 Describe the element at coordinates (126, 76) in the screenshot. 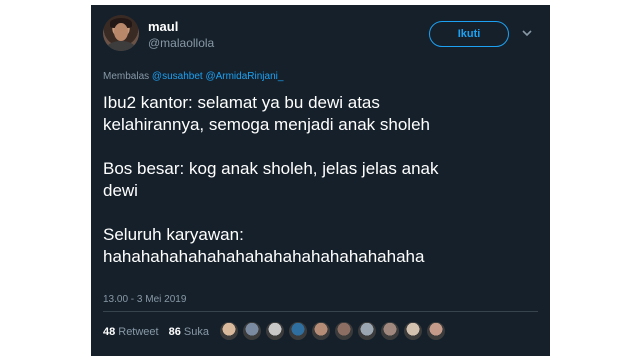

I see `reply-prefix: Membalas` at that location.